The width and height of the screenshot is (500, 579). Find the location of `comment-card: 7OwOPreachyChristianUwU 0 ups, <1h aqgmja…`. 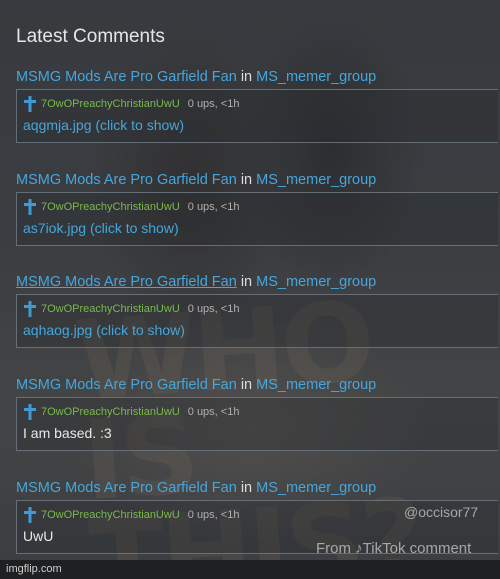

comment-card: 7OwOPreachyChristianUwU 0 ups, <1h aqgmja… is located at coordinates (257, 116).